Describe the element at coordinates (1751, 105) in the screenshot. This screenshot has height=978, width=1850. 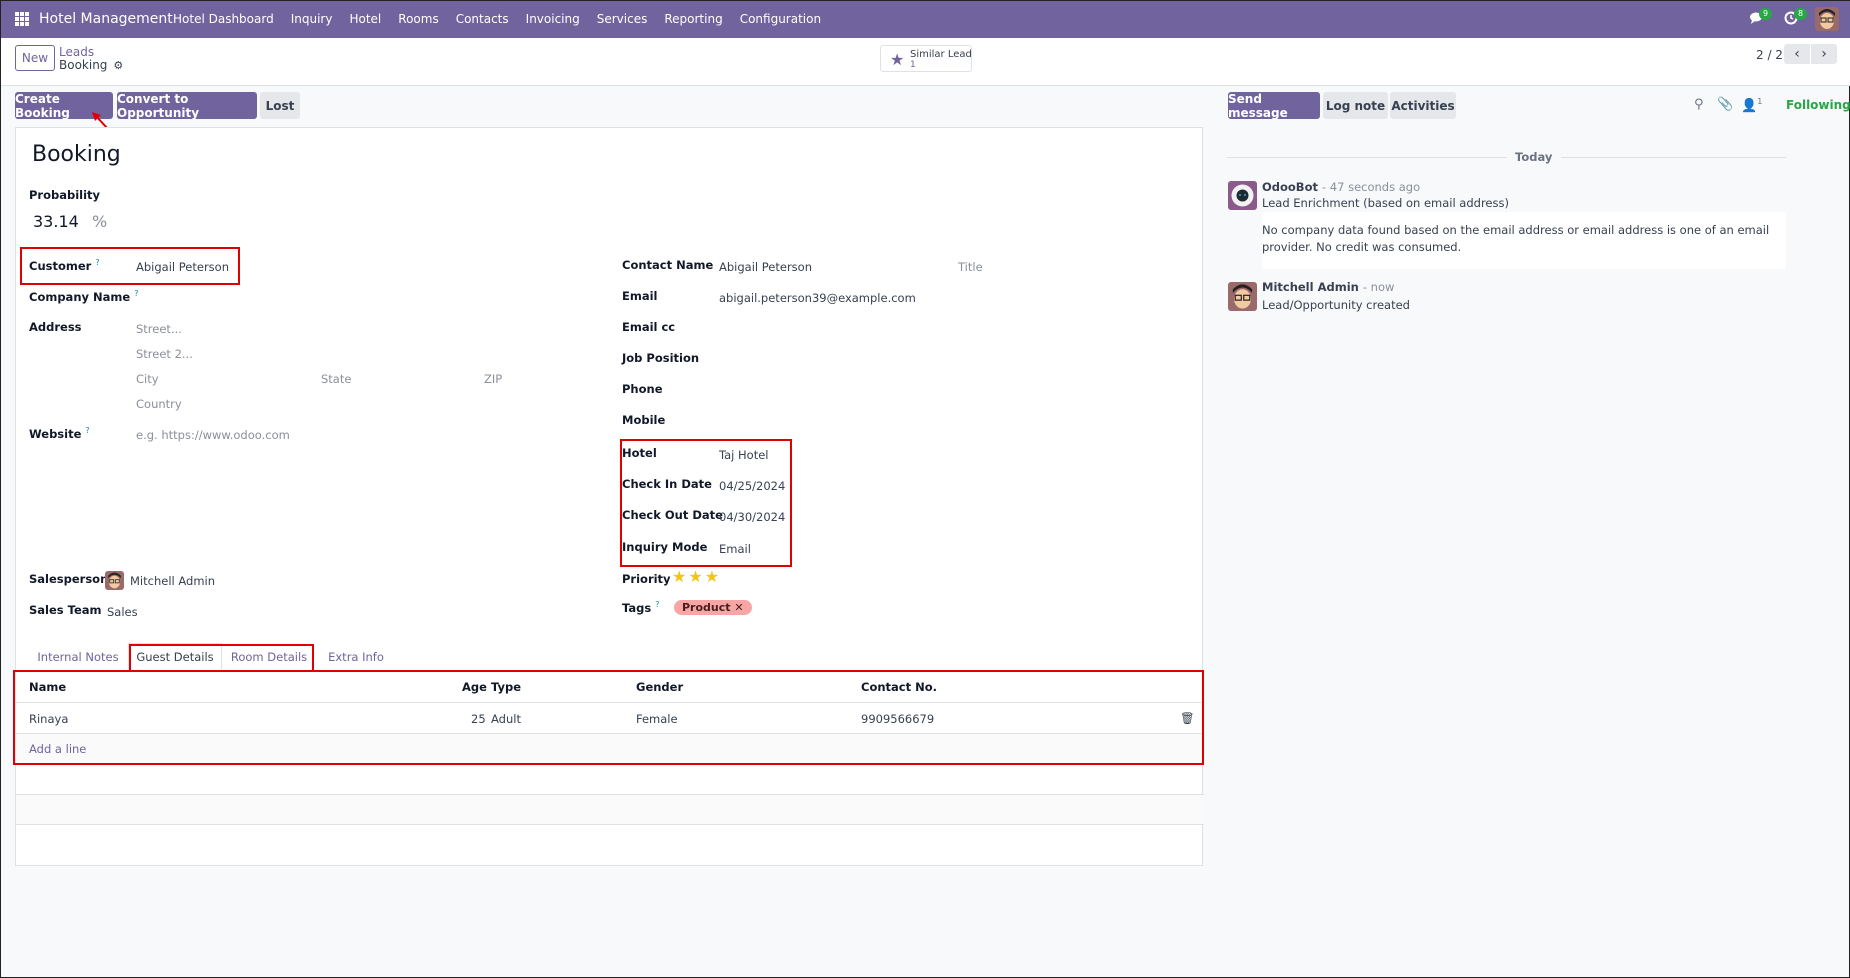
I see `followers-icon: 👤1` at that location.